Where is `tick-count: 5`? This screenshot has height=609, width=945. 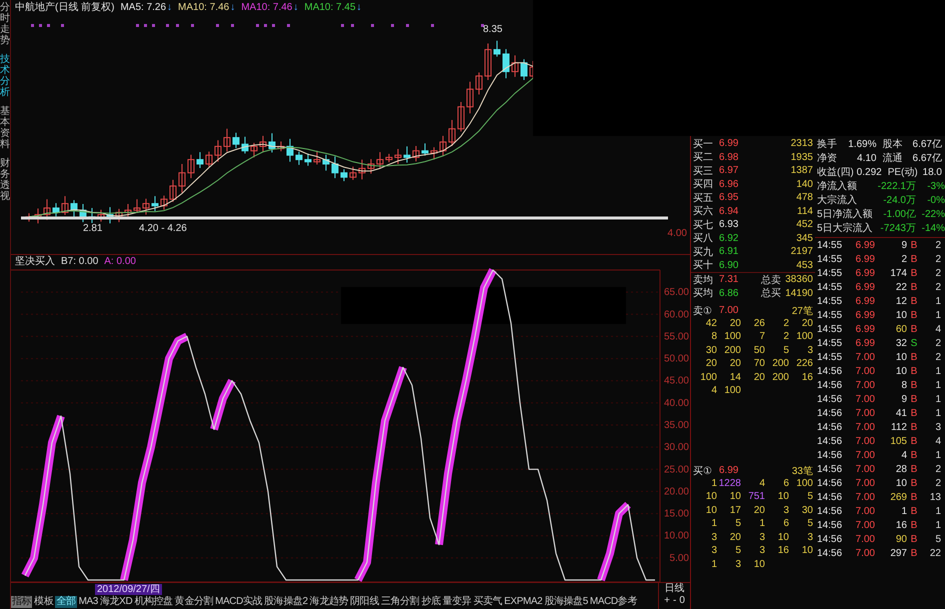
tick-count: 5 is located at coordinates (937, 539).